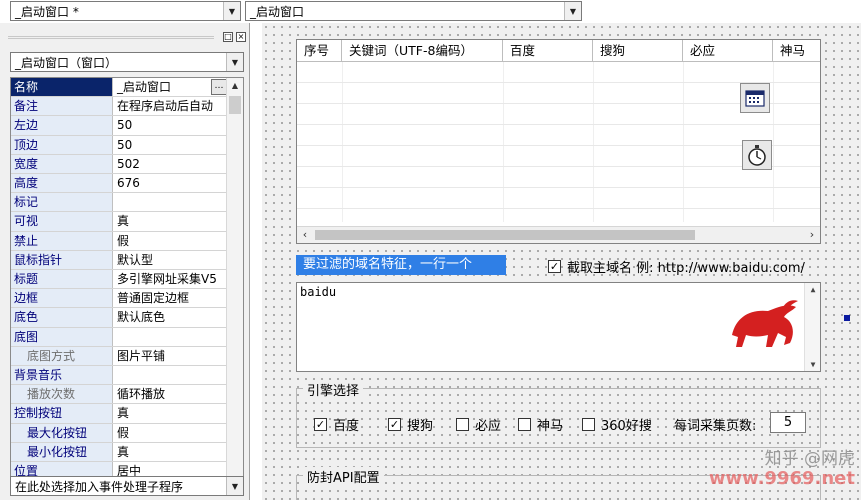 This screenshot has height=500, width=861. I want to click on property-name: 顶边, so click(62, 144).